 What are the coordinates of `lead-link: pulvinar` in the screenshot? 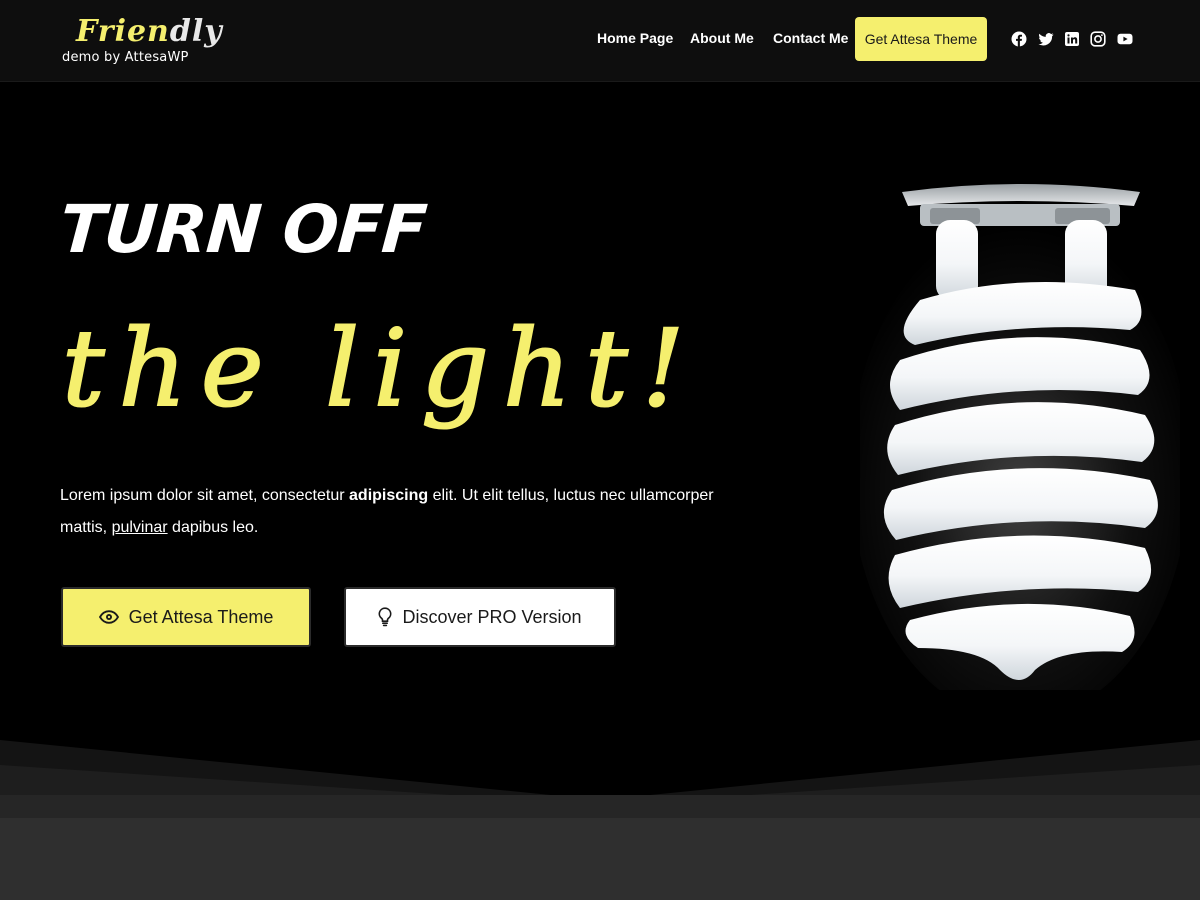 It's located at (140, 527).